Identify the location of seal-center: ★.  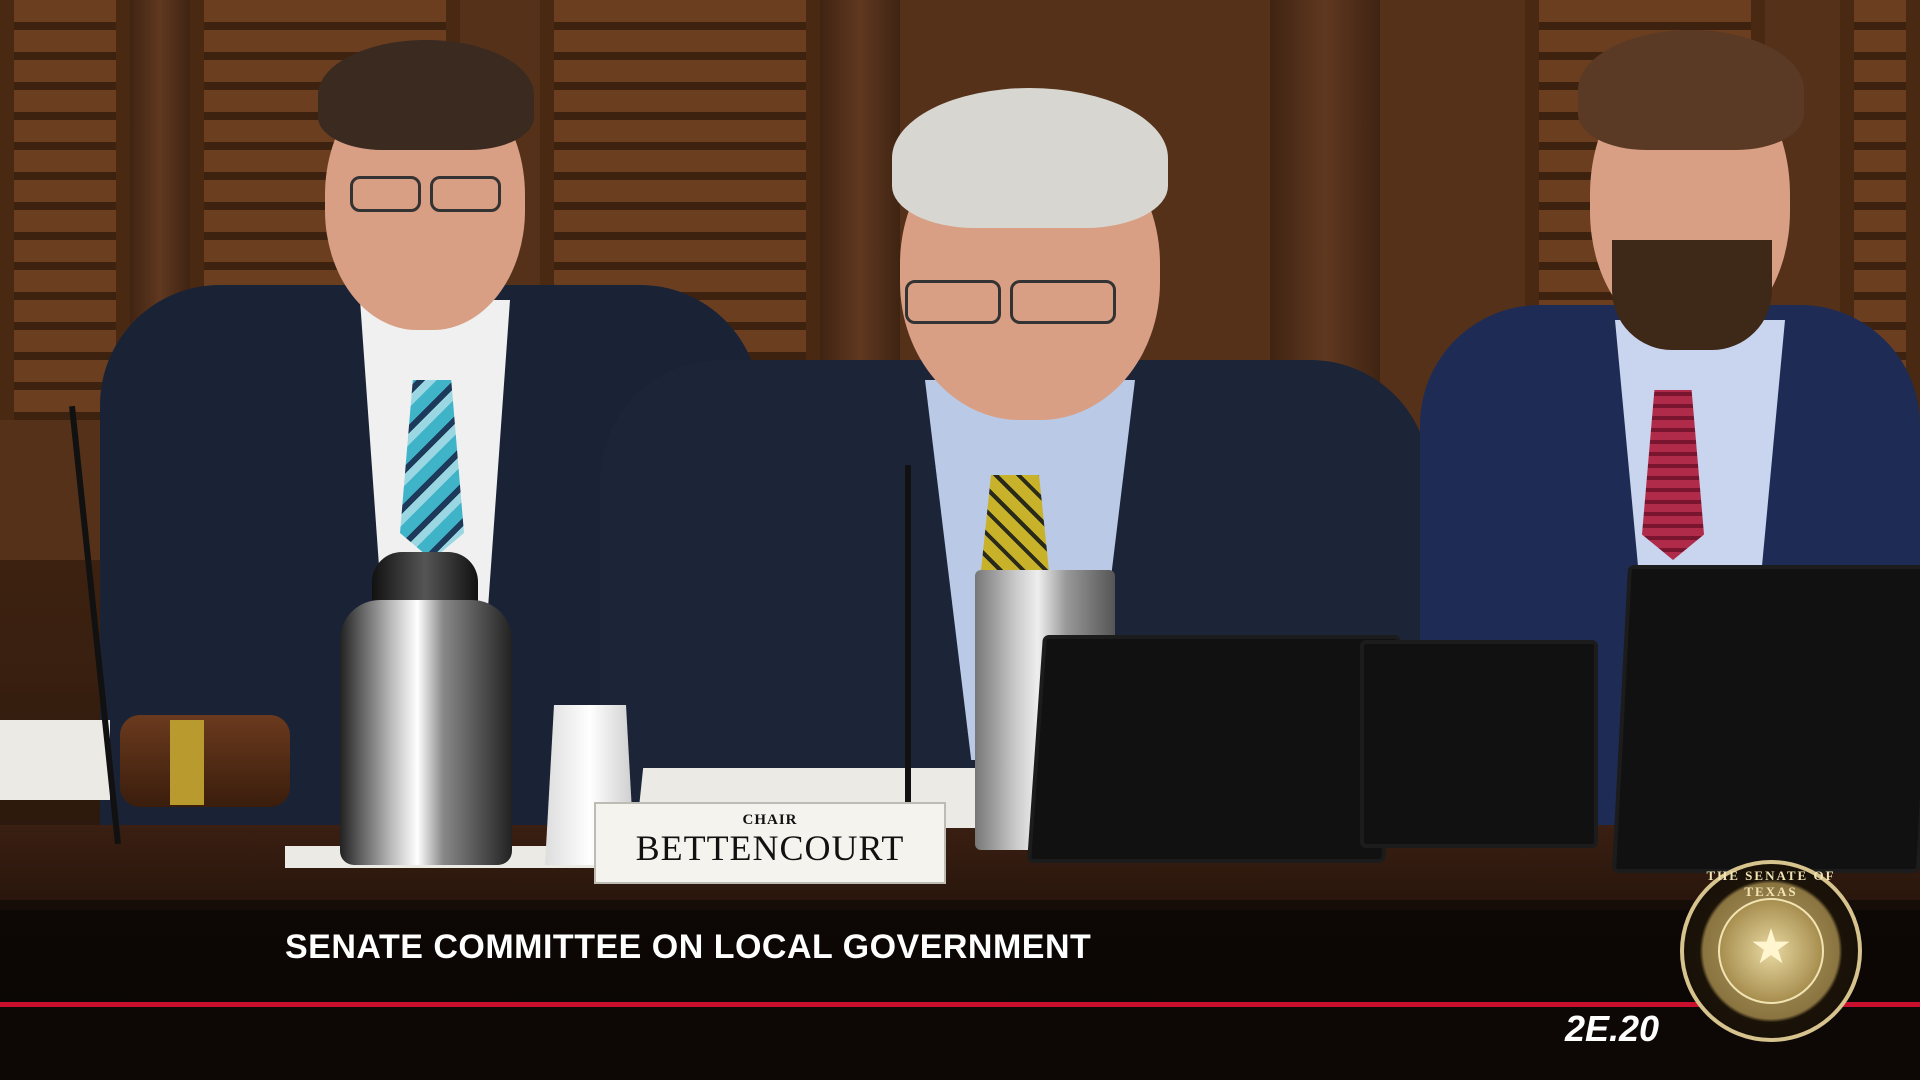
(1771, 951).